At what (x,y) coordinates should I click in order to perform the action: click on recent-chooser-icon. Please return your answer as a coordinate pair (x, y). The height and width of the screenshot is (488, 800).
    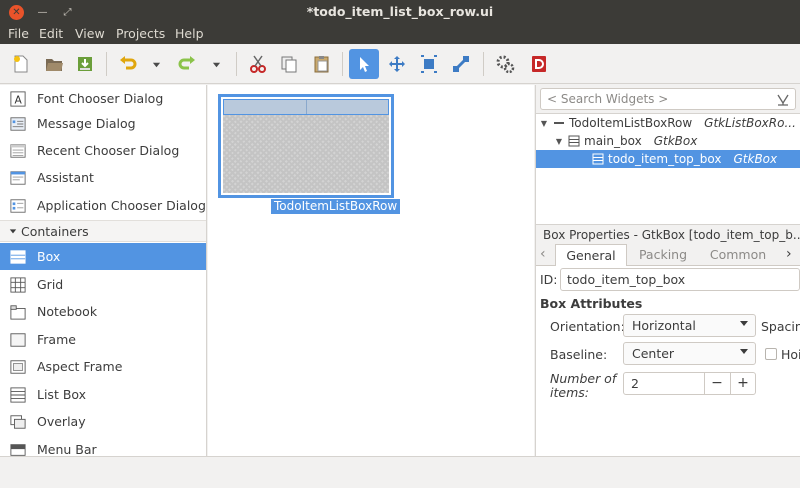
    Looking at the image, I should click on (18, 151).